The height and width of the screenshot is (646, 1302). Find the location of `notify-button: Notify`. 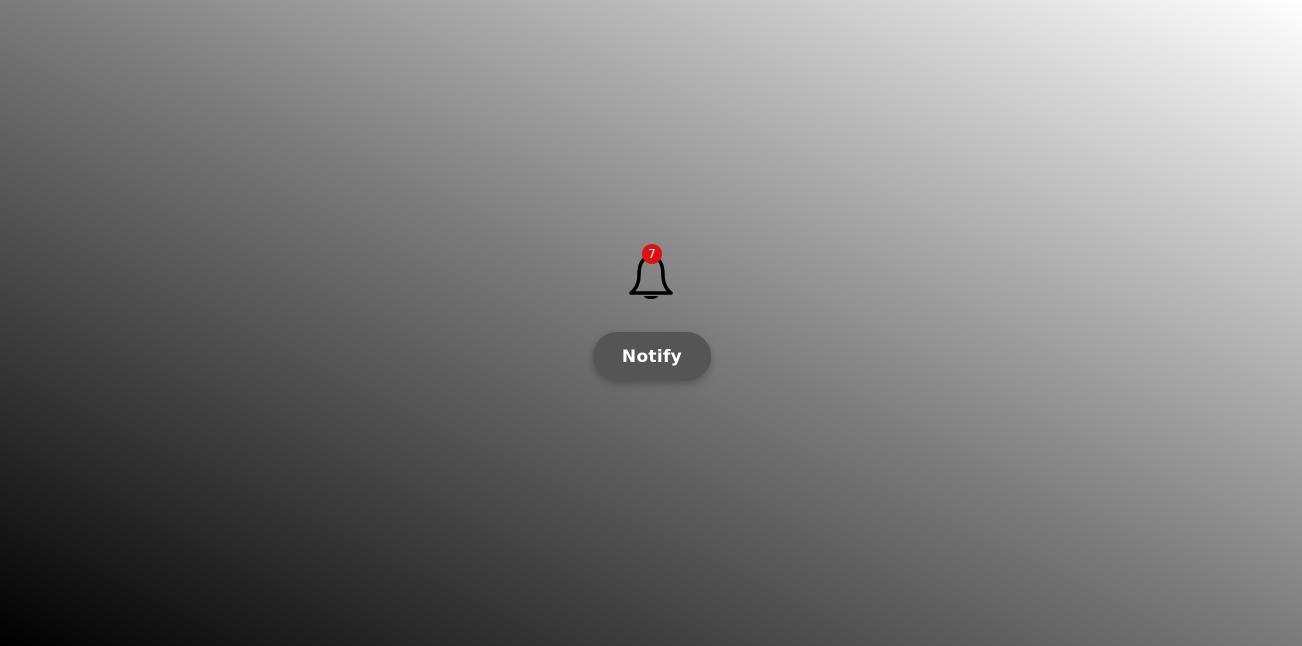

notify-button: Notify is located at coordinates (652, 356).